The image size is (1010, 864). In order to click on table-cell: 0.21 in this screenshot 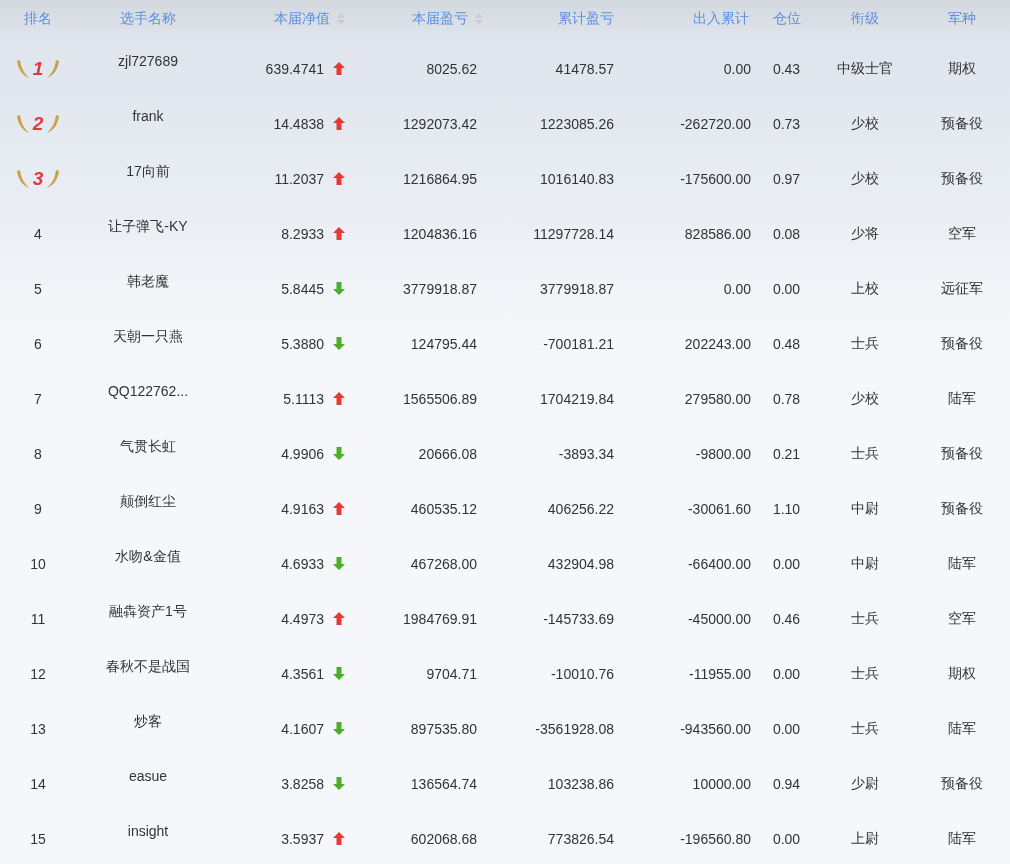, I will do `click(786, 453)`.